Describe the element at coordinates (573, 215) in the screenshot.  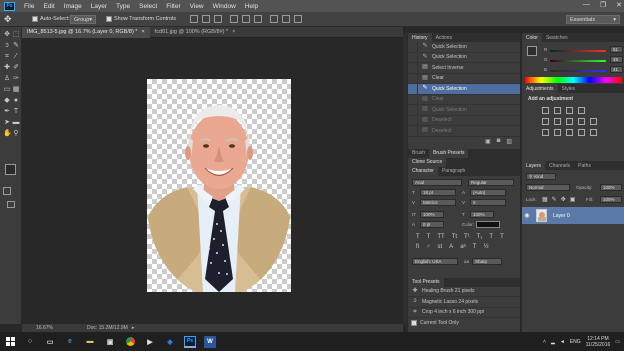
I see `layer-row-selected: ◉ Layer 0` at that location.